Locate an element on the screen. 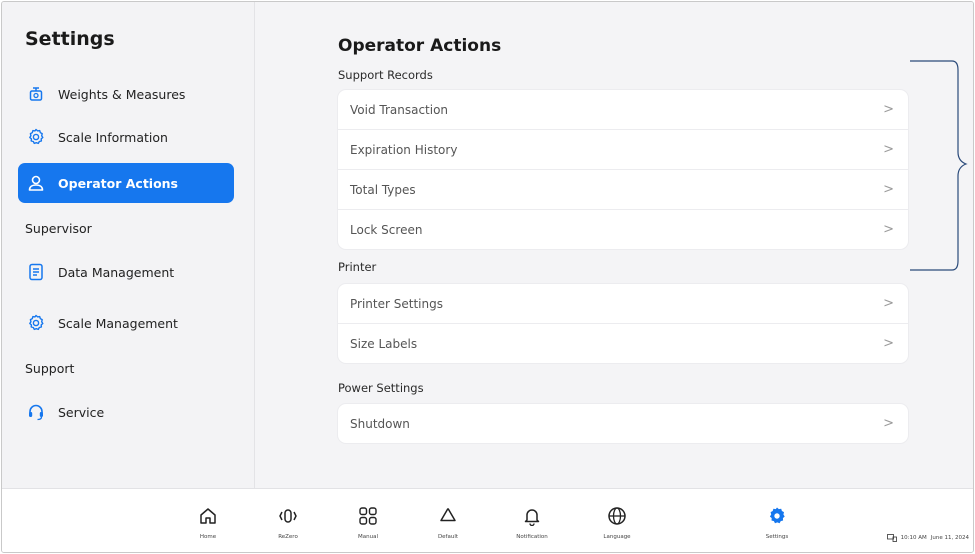 This screenshot has width=975, height=554. row-void-transaction: Void Transaction > is located at coordinates (623, 110).